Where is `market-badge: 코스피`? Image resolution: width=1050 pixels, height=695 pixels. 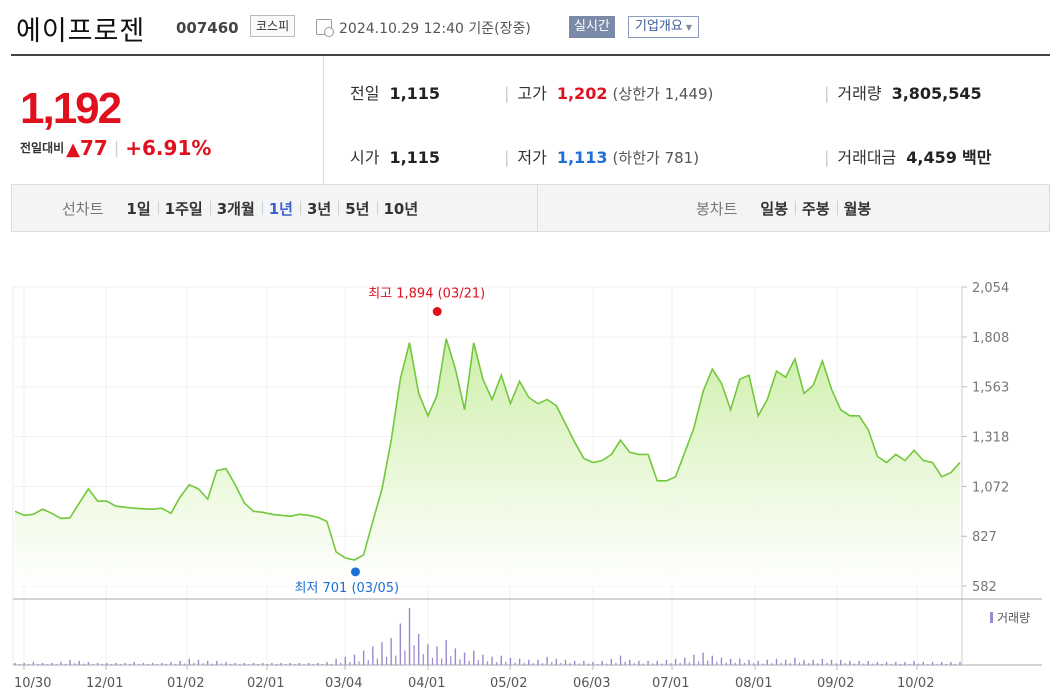
market-badge: 코스피 is located at coordinates (273, 26).